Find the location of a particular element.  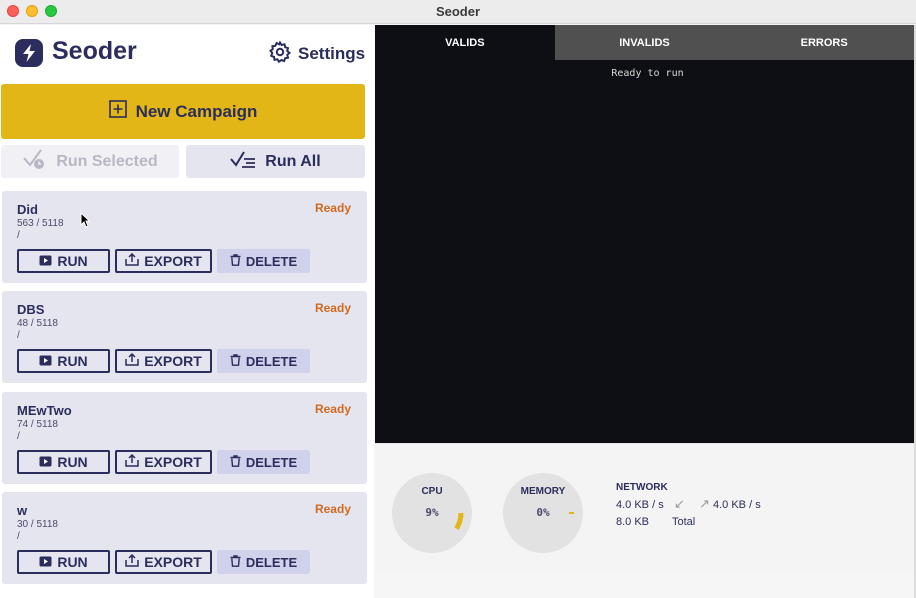

network-total-value: 8.0 KB is located at coordinates (633, 522).